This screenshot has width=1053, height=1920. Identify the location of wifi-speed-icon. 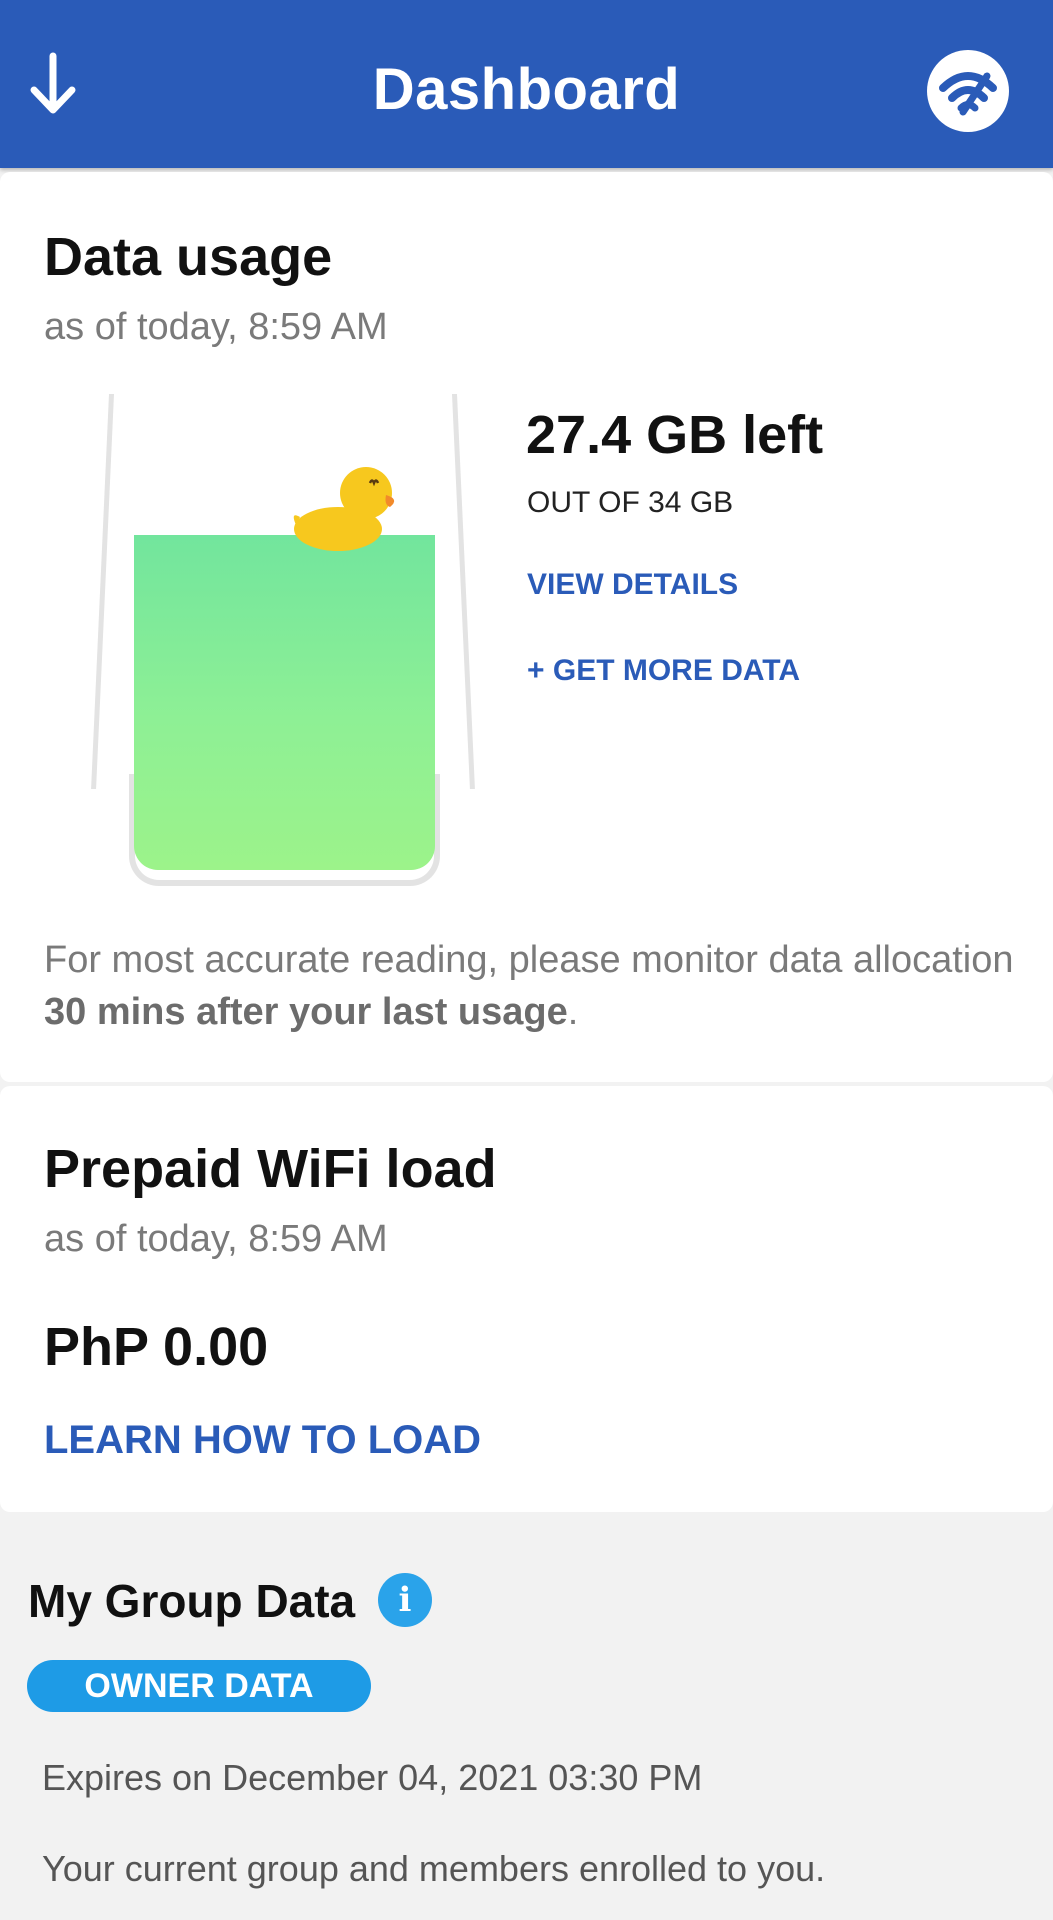
(968, 94).